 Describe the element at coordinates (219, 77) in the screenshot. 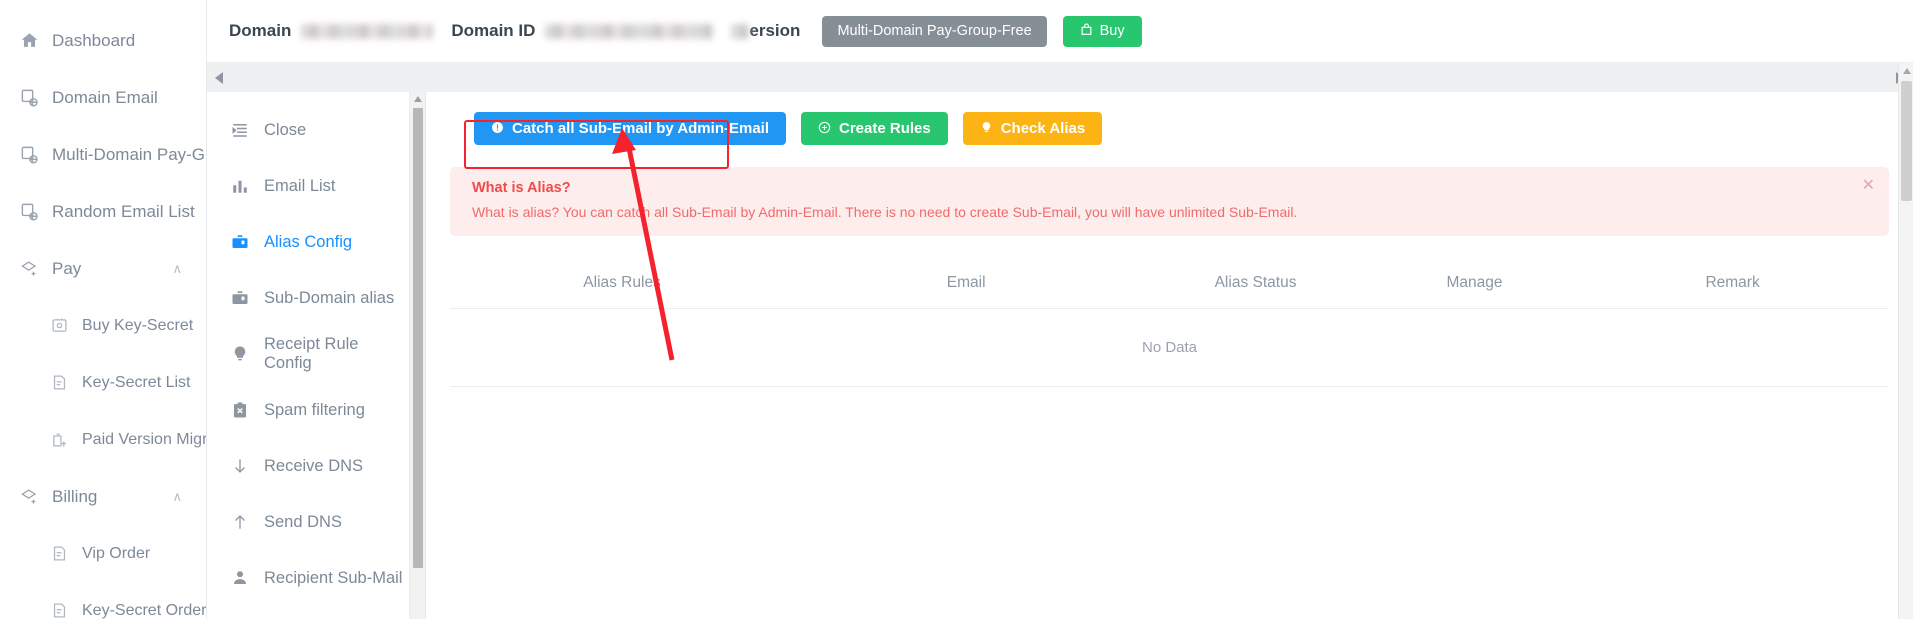

I see `collapse-left-arrow-icon` at that location.